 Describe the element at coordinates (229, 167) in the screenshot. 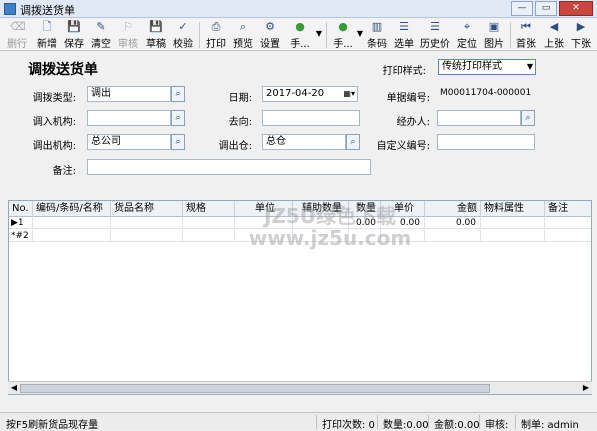

I see `remark-field` at that location.